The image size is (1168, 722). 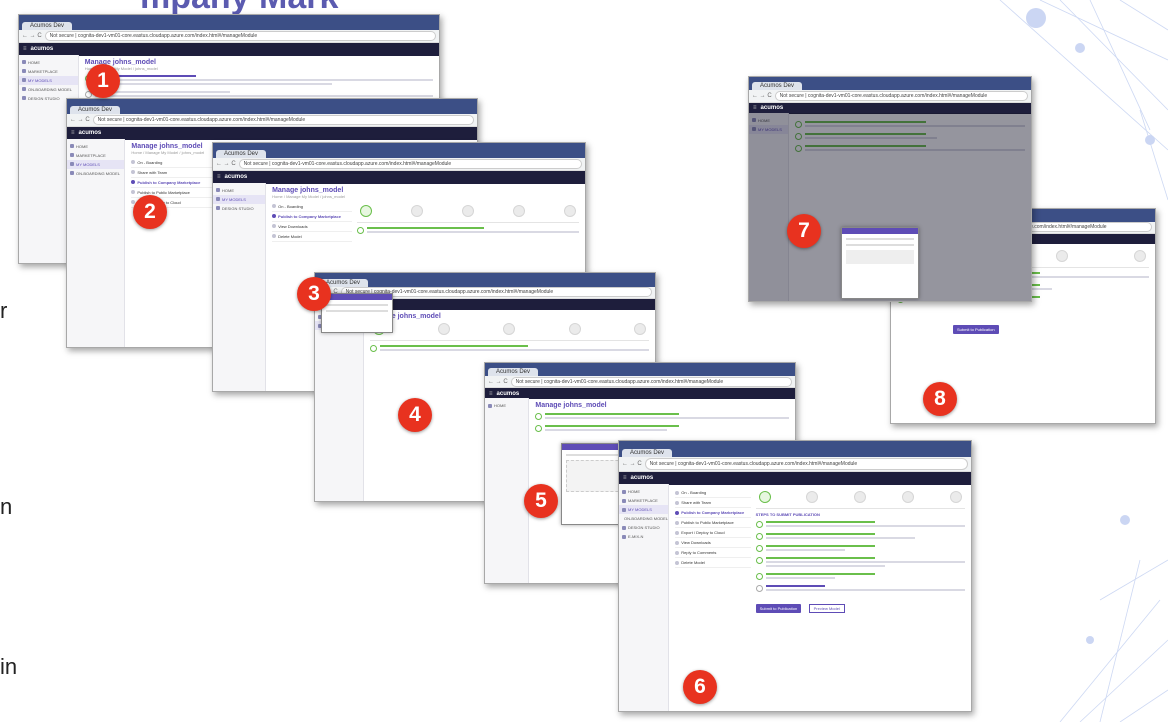 I want to click on sidebar-label: ON-BOARDING MODEL, so click(x=98, y=173).